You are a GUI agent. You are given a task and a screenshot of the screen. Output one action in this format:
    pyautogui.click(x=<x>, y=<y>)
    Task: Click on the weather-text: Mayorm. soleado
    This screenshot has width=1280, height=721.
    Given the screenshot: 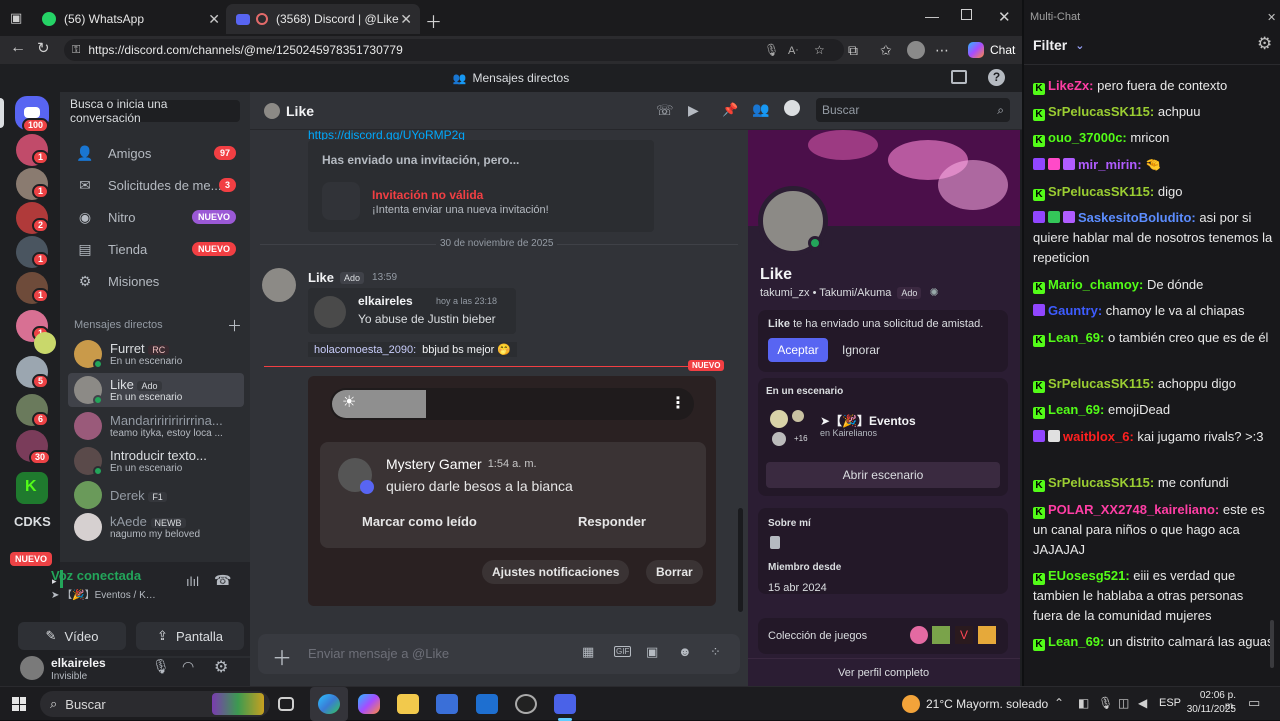 What is the action you would take?
    pyautogui.click(x=1002, y=704)
    